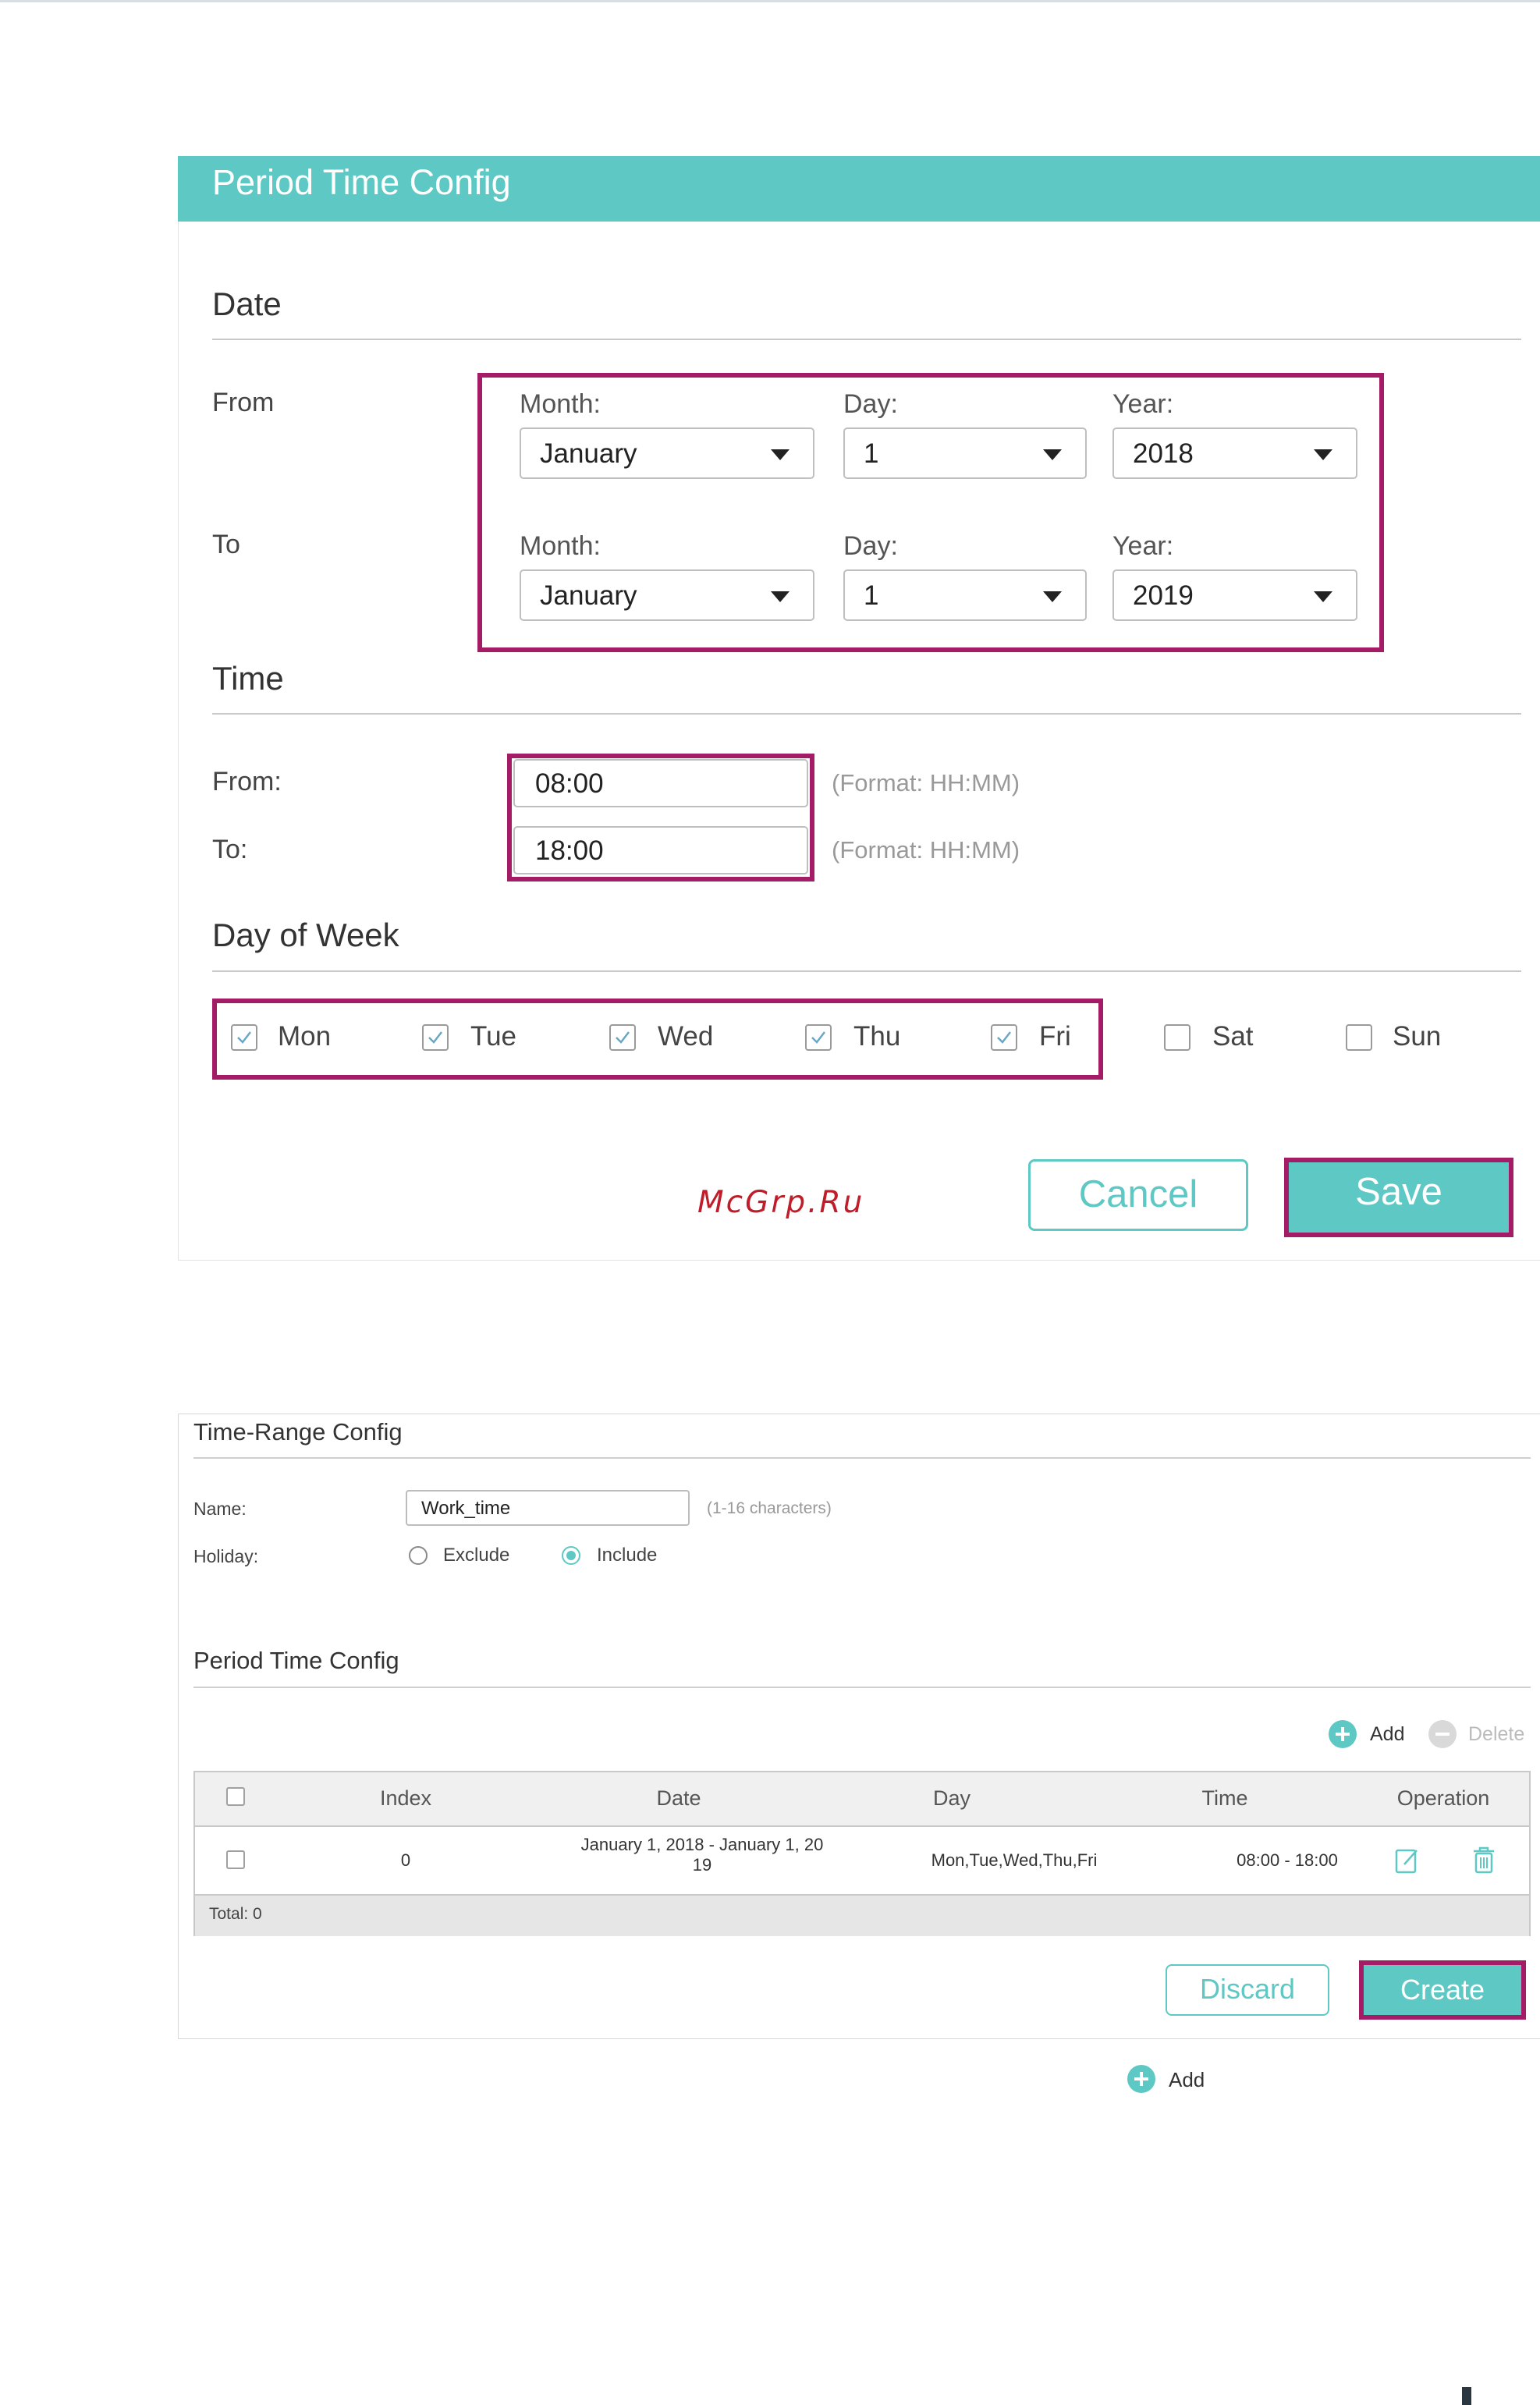 The width and height of the screenshot is (1540, 2405). I want to click on name-input: Work_time, so click(548, 1508).